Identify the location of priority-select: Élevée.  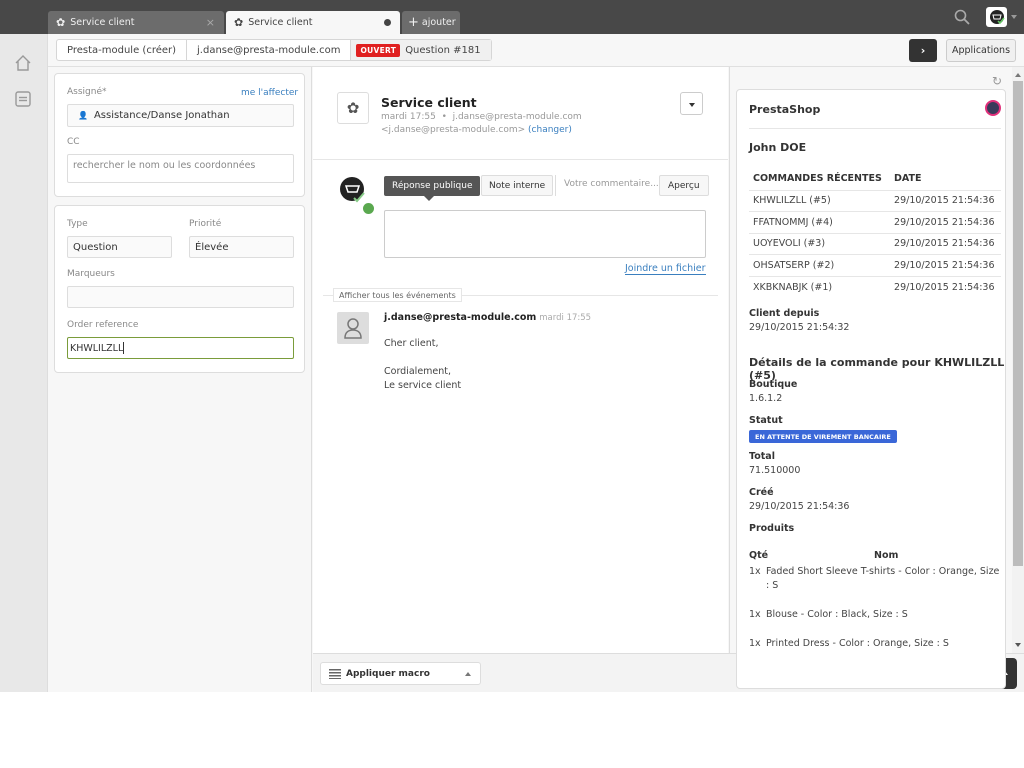
(241, 247).